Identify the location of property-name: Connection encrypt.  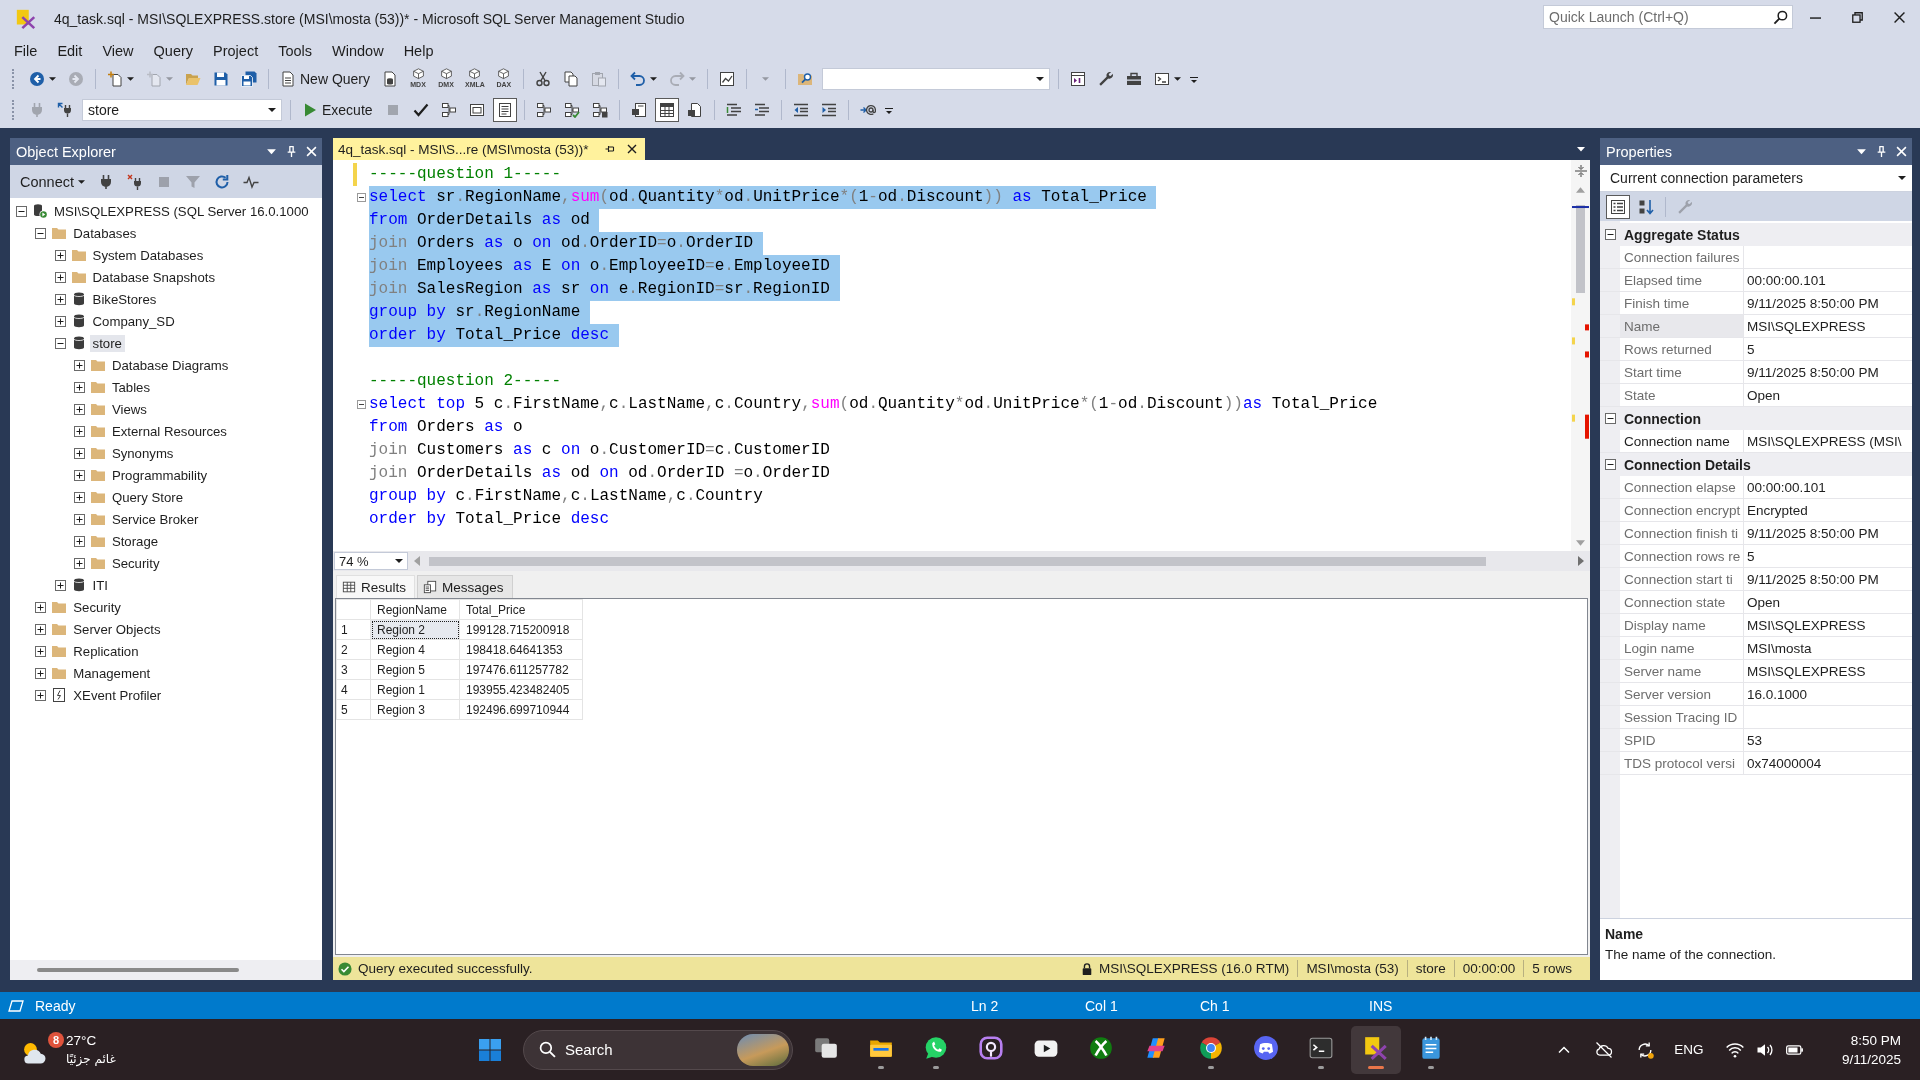
(1682, 510).